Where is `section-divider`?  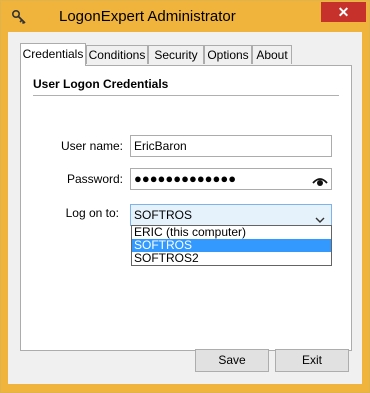
section-divider is located at coordinates (186, 95).